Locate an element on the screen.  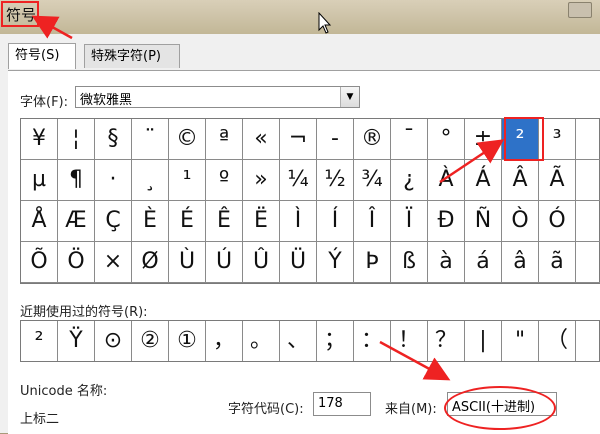
font-label: 字体(F): is located at coordinates (44, 102).